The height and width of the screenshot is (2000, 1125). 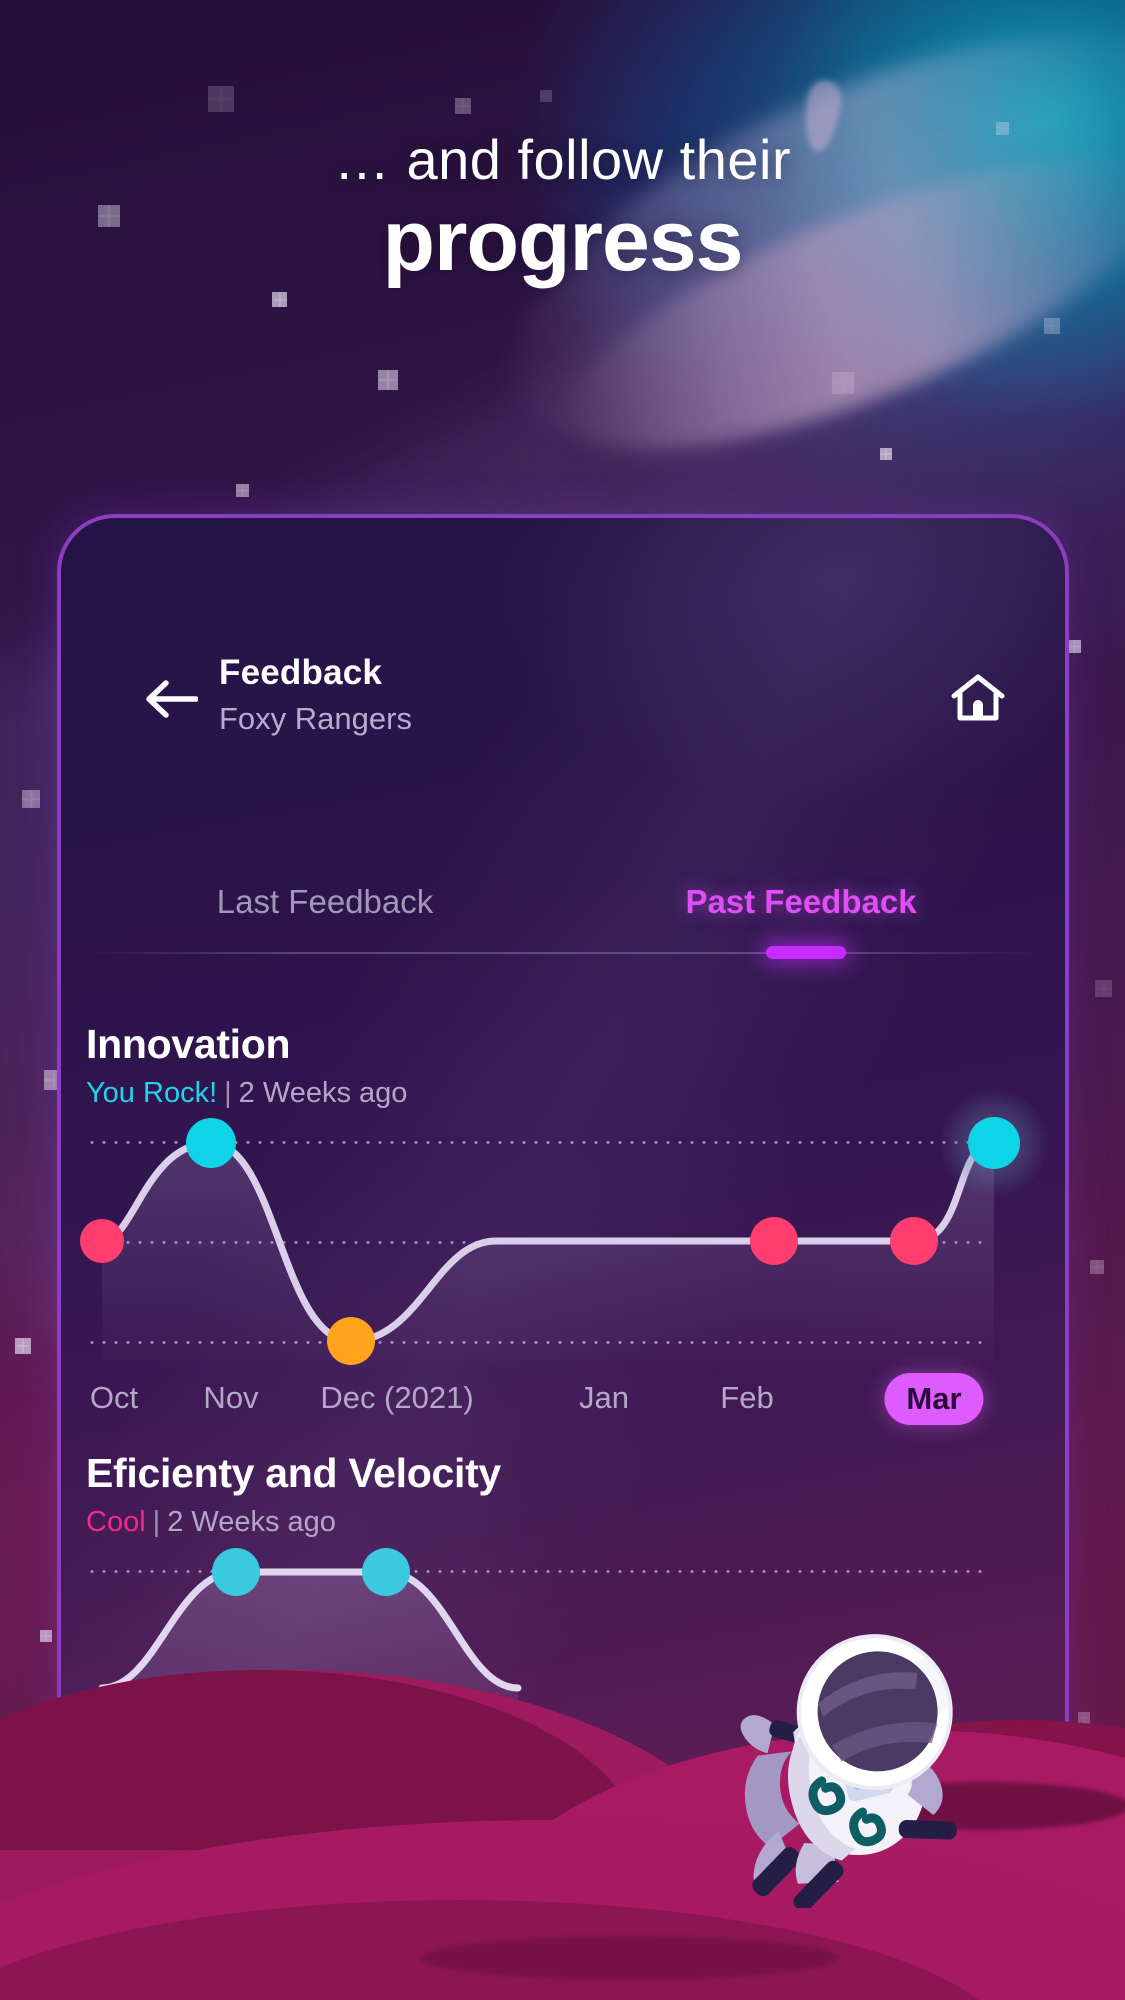 I want to click on innovation-chart-svg, so click(x=548, y=1250).